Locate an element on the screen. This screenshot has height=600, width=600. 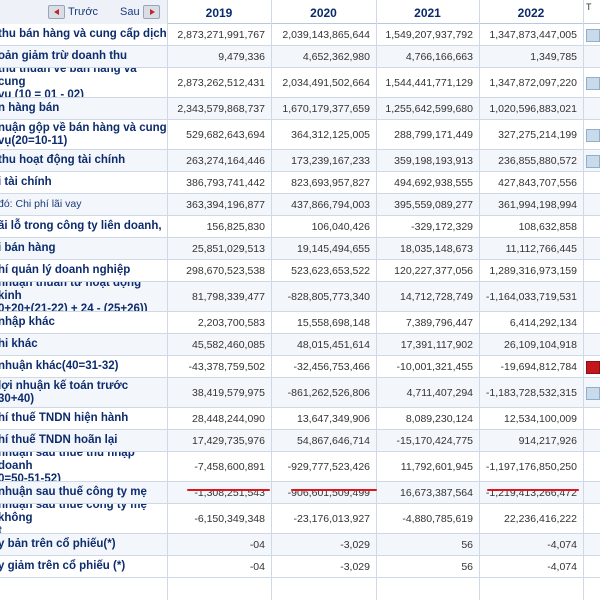
value-cell: 427,843,707,556 is located at coordinates (537, 182).